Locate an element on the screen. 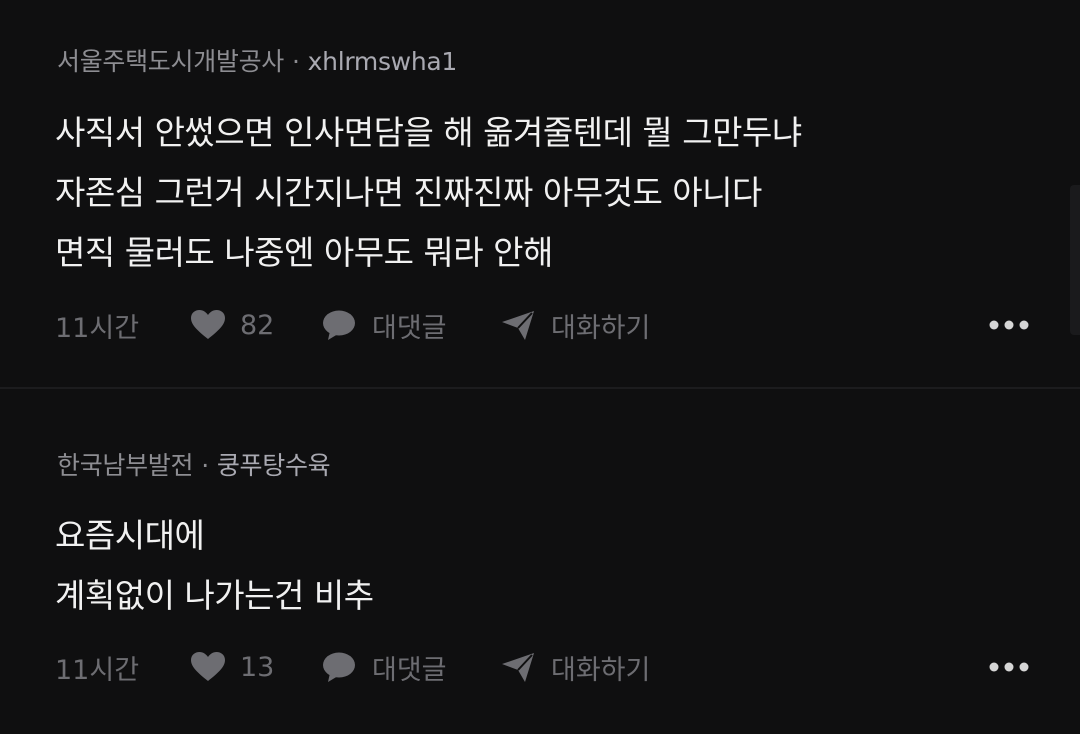  comment-actions: 11시간 13 대댓글 대화하기 is located at coordinates (540, 667).